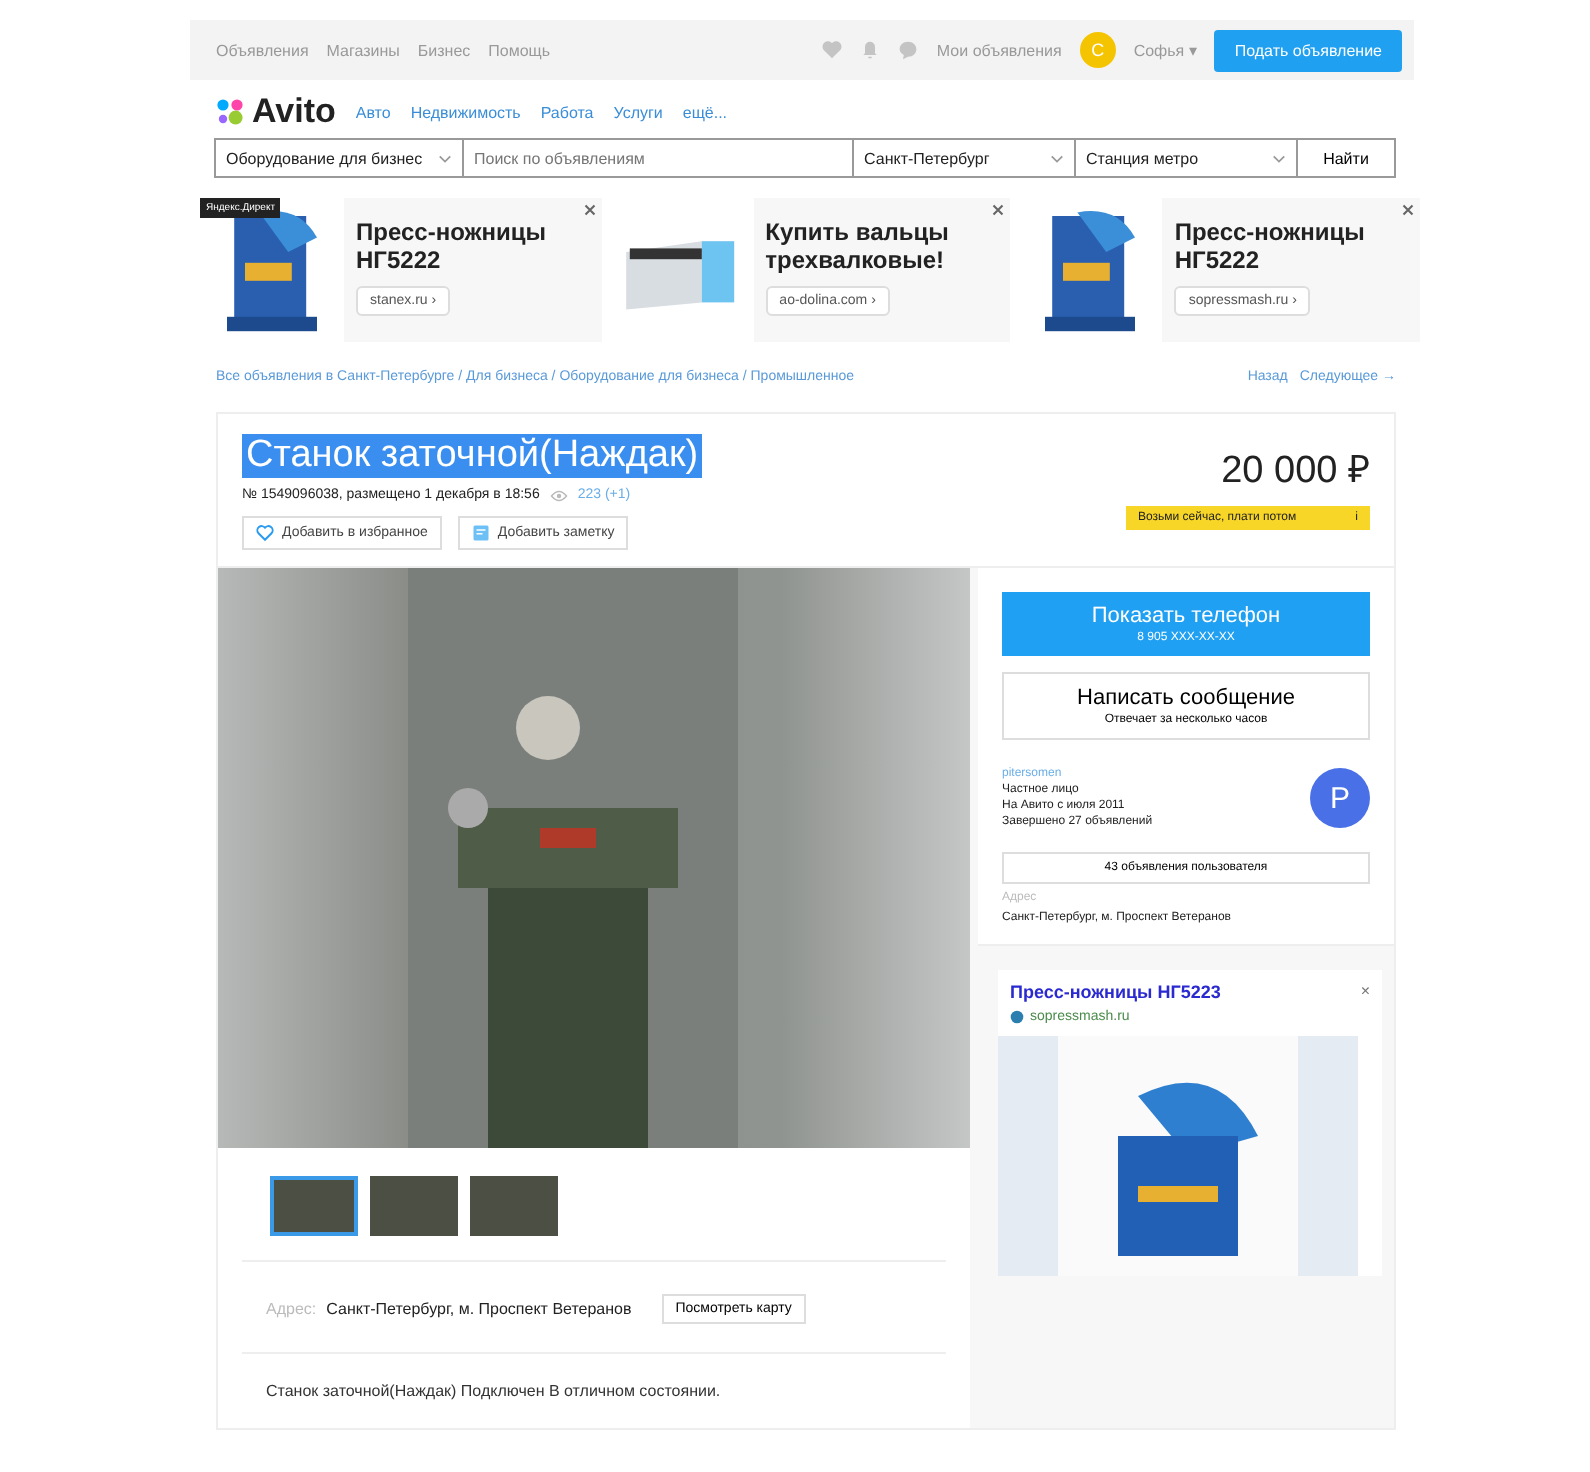 The image size is (1590, 1472). I want to click on grinder-machine-drawing, so click(572, 858).